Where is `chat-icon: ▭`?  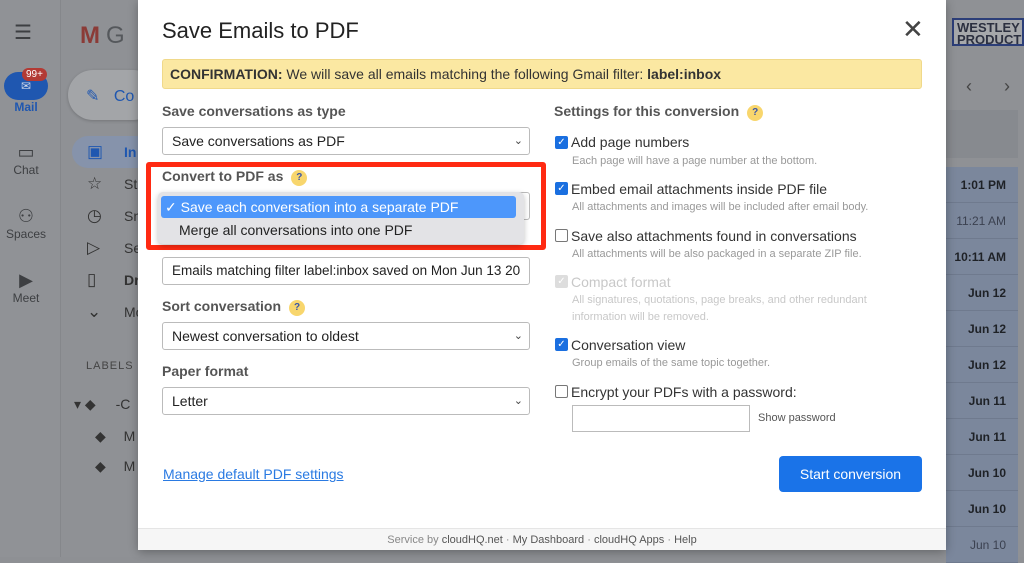 chat-icon: ▭ is located at coordinates (26, 152).